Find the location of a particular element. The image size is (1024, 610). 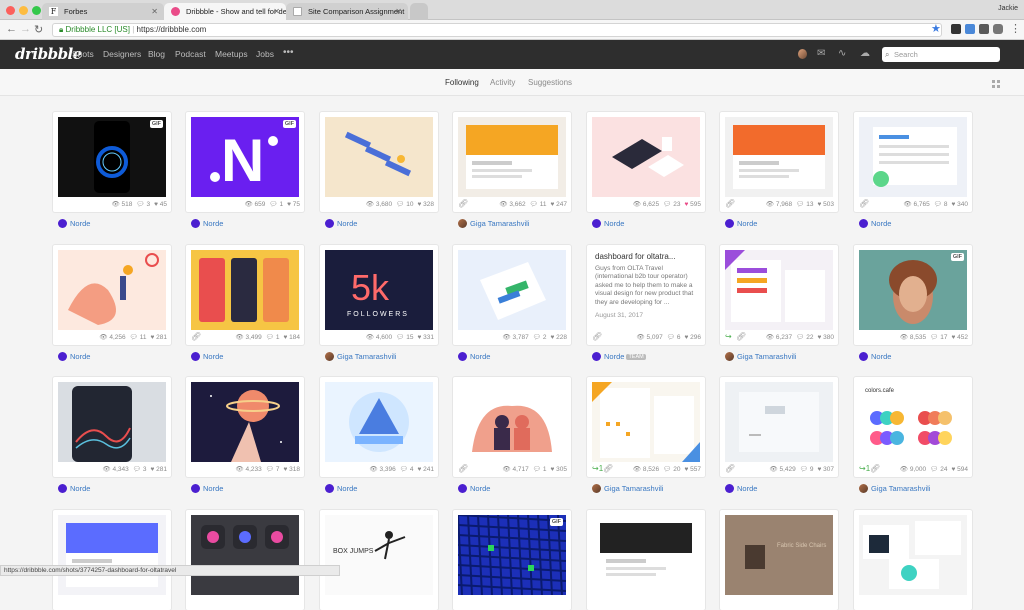

minimize-window-icon is located at coordinates (23, 10).